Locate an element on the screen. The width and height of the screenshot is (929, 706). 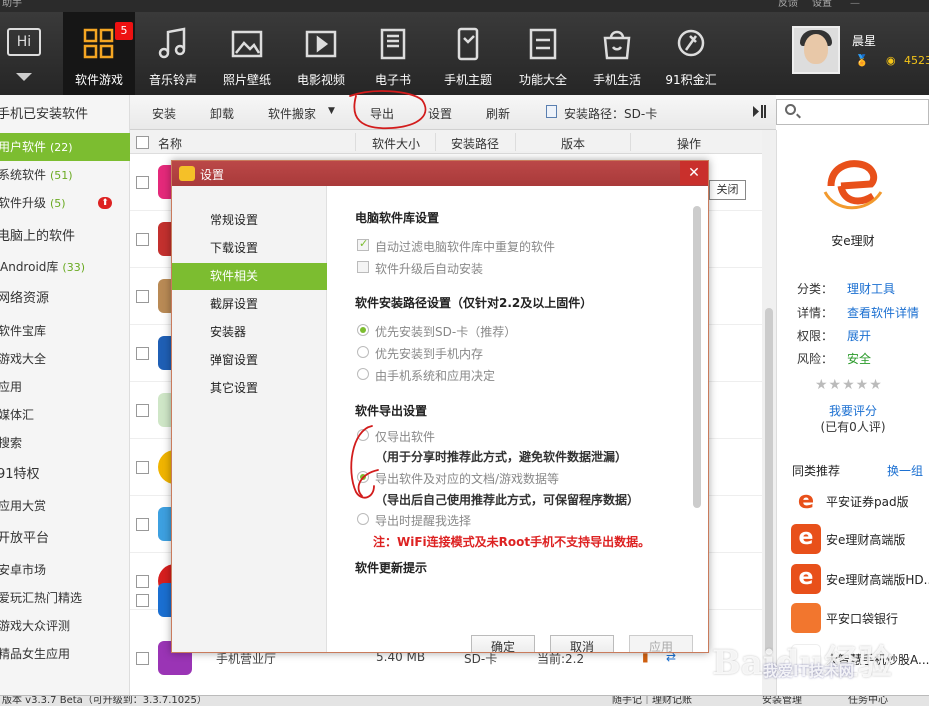
sidebar-item-net: 应用 is located at coordinates (64, 387).